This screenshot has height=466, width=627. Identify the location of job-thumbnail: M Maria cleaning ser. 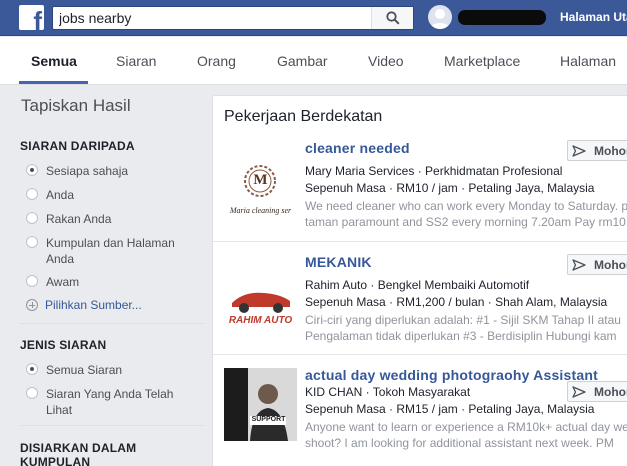
(260, 189).